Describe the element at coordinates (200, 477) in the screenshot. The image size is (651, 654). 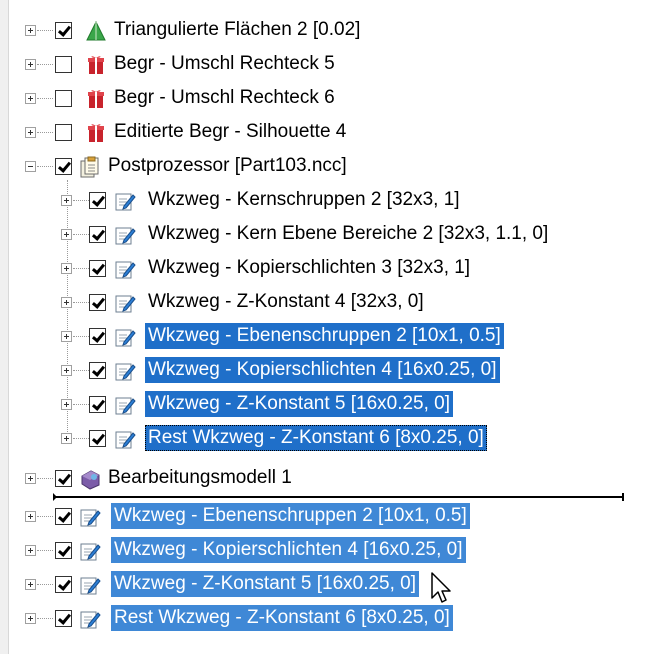
I see `tree-row-label: Bearbeitungsmodell 1` at that location.